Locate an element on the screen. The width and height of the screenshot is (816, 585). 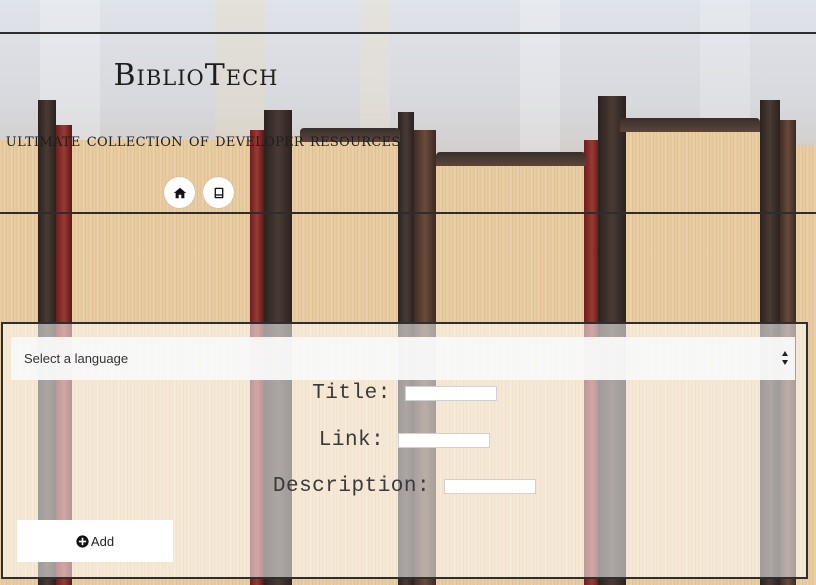
title-input is located at coordinates (450, 393).